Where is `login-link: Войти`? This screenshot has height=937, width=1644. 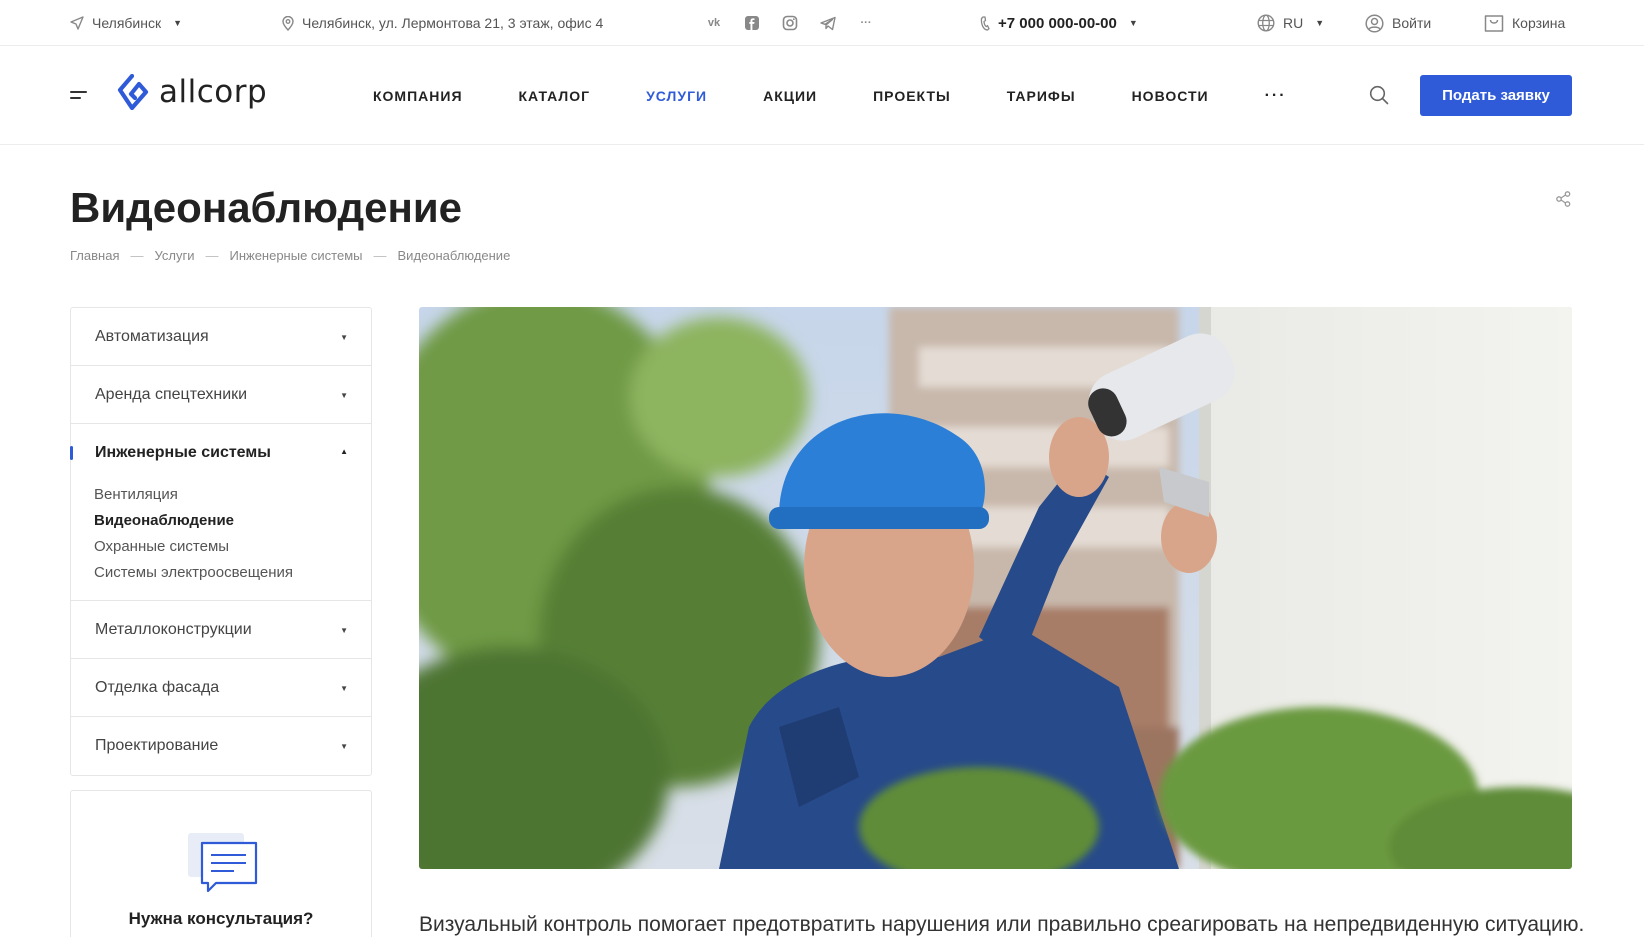
login-link: Войти is located at coordinates (1398, 23).